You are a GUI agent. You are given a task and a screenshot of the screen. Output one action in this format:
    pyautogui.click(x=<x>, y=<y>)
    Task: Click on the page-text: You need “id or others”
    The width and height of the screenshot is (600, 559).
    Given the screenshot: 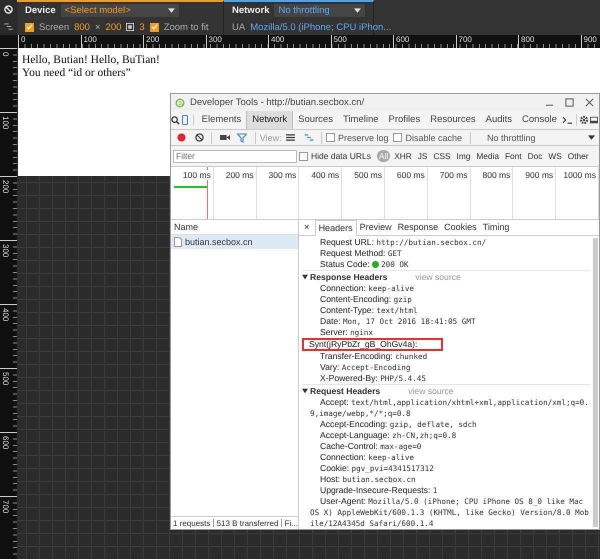 What is the action you would take?
    pyautogui.click(x=76, y=73)
    